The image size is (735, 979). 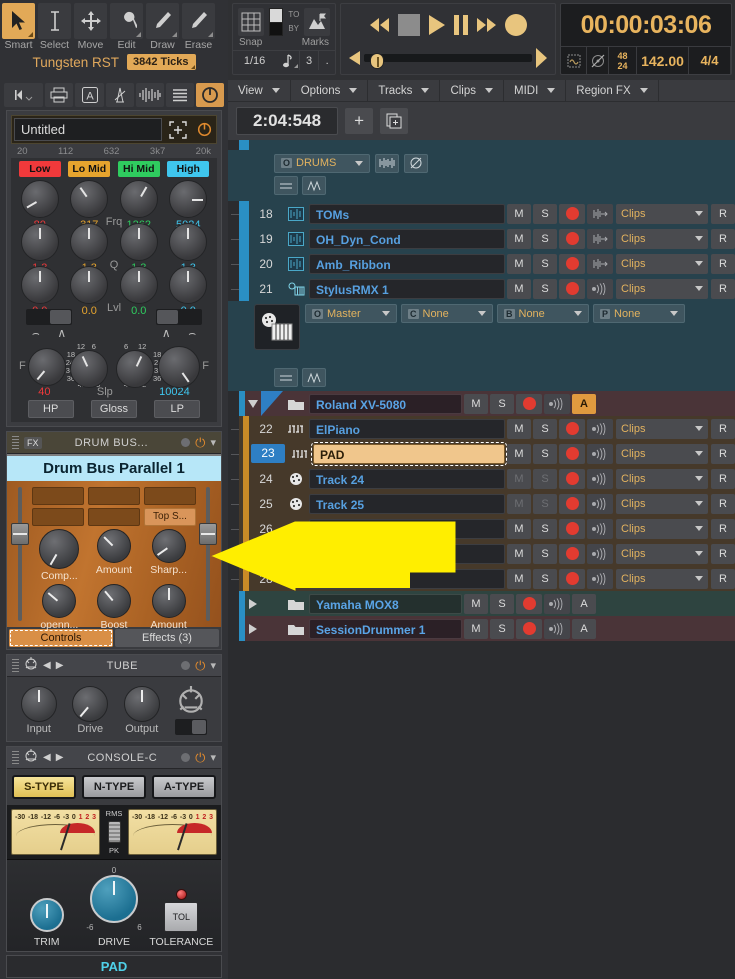 I want to click on table-row: 18 TOMs M S Clips R, so click(x=481, y=213).